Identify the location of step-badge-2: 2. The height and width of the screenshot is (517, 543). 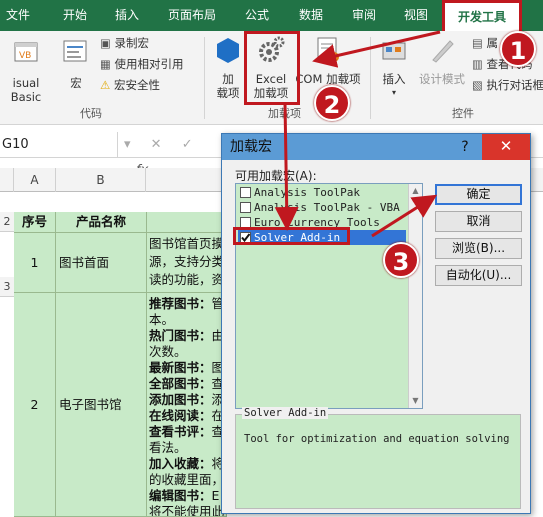
(332, 103).